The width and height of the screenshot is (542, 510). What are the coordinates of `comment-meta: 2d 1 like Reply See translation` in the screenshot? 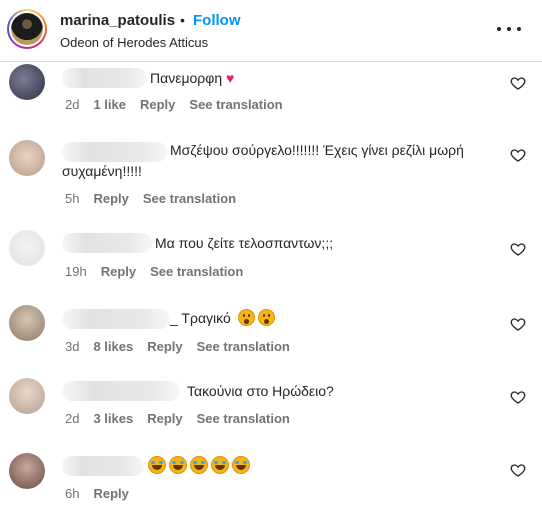 It's located at (174, 104).